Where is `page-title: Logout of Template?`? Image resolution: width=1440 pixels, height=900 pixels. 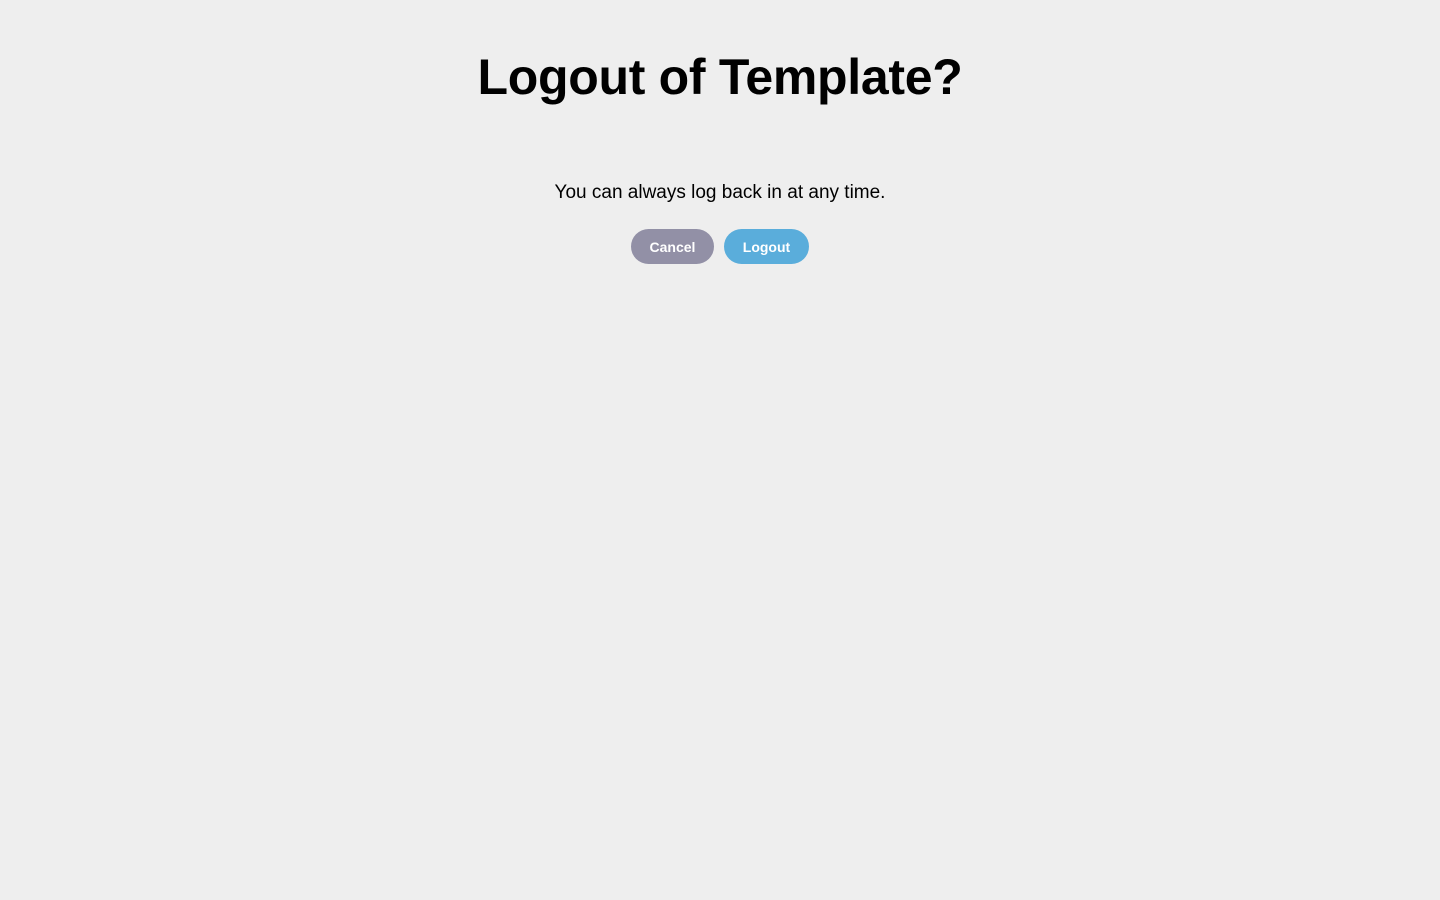 page-title: Logout of Template? is located at coordinates (720, 77).